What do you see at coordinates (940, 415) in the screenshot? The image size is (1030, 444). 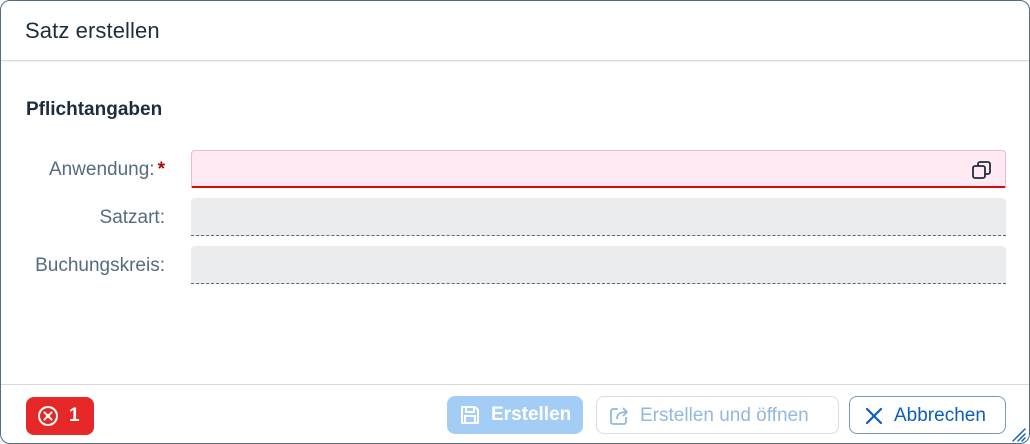 I see `cancel-button-label: Abbrechen` at bounding box center [940, 415].